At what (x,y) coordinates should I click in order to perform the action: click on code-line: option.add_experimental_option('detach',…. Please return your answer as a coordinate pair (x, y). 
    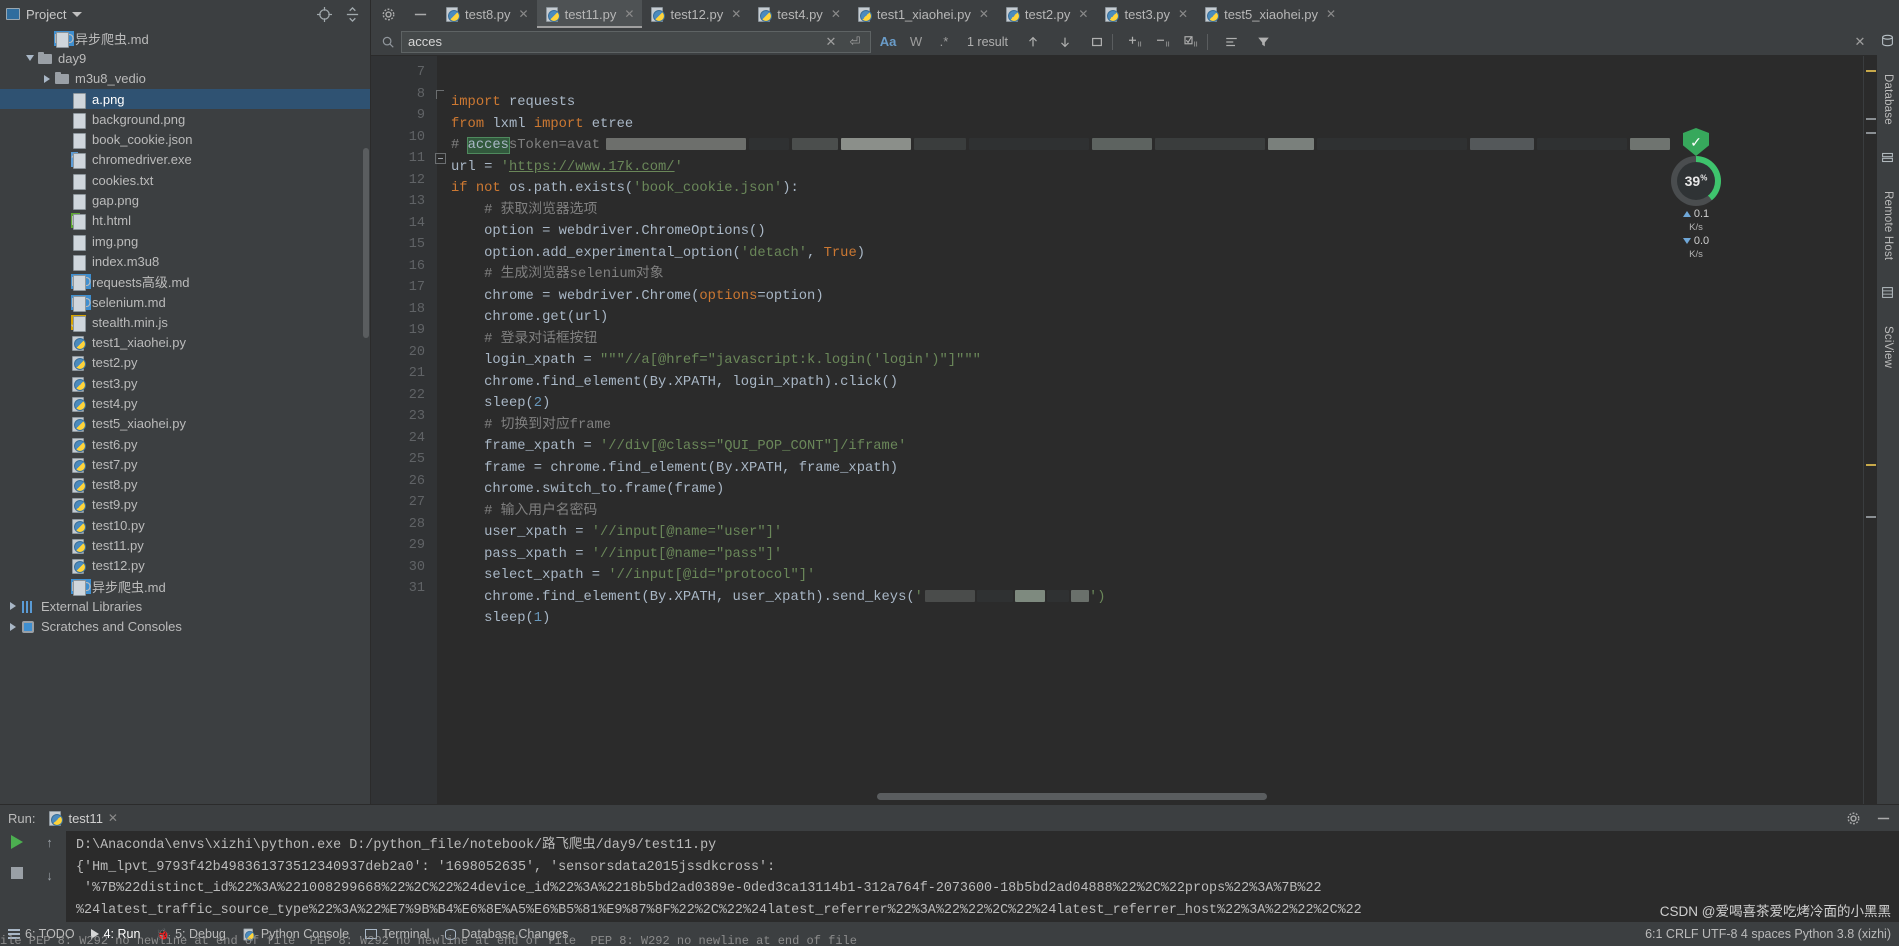
    Looking at the image, I should click on (1150, 254).